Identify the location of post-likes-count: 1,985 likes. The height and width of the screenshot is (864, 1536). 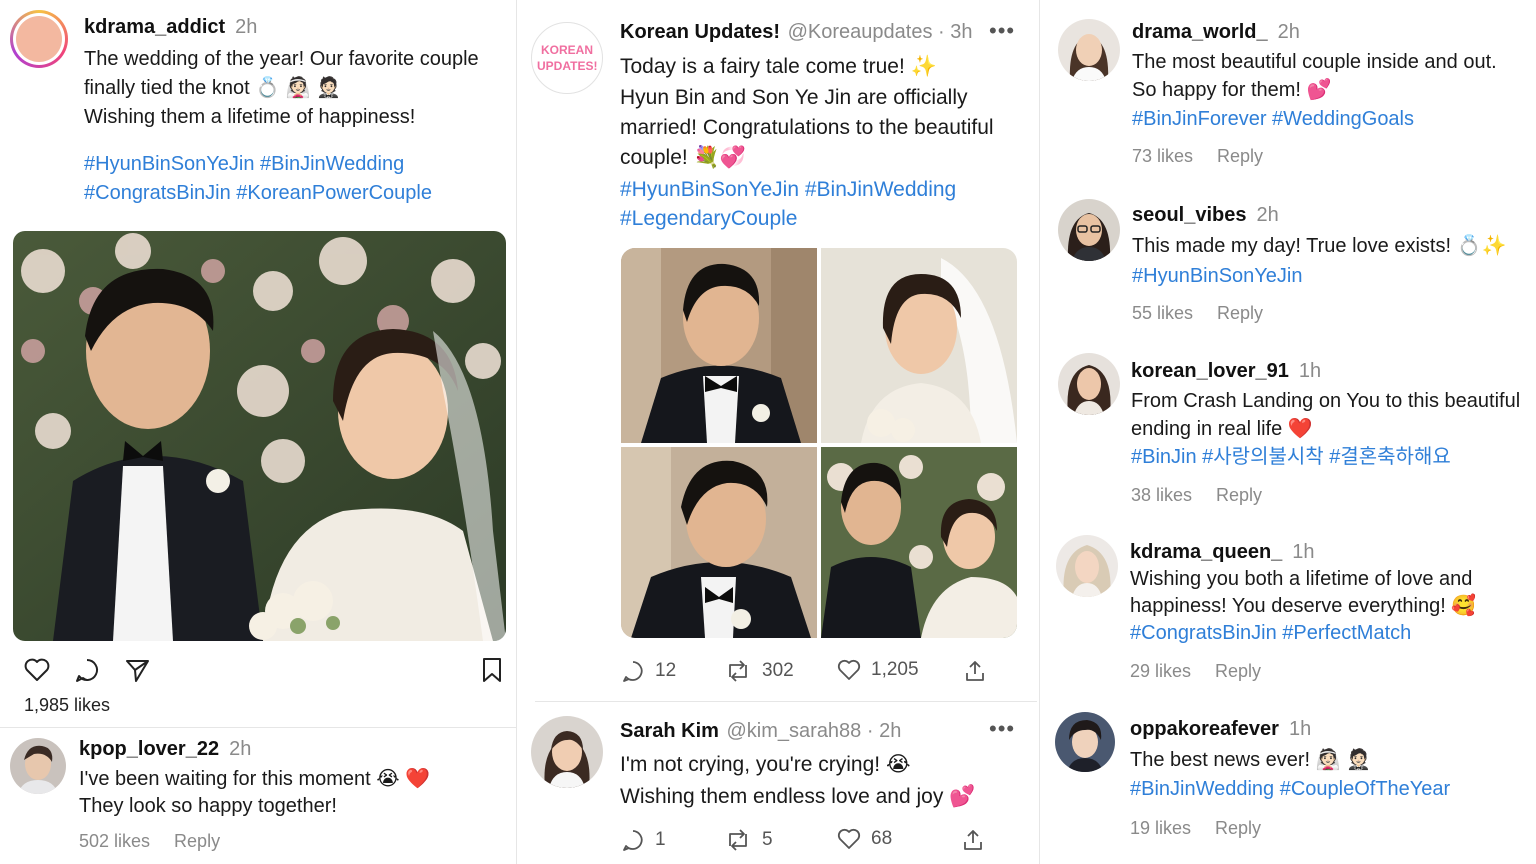
(67, 705).